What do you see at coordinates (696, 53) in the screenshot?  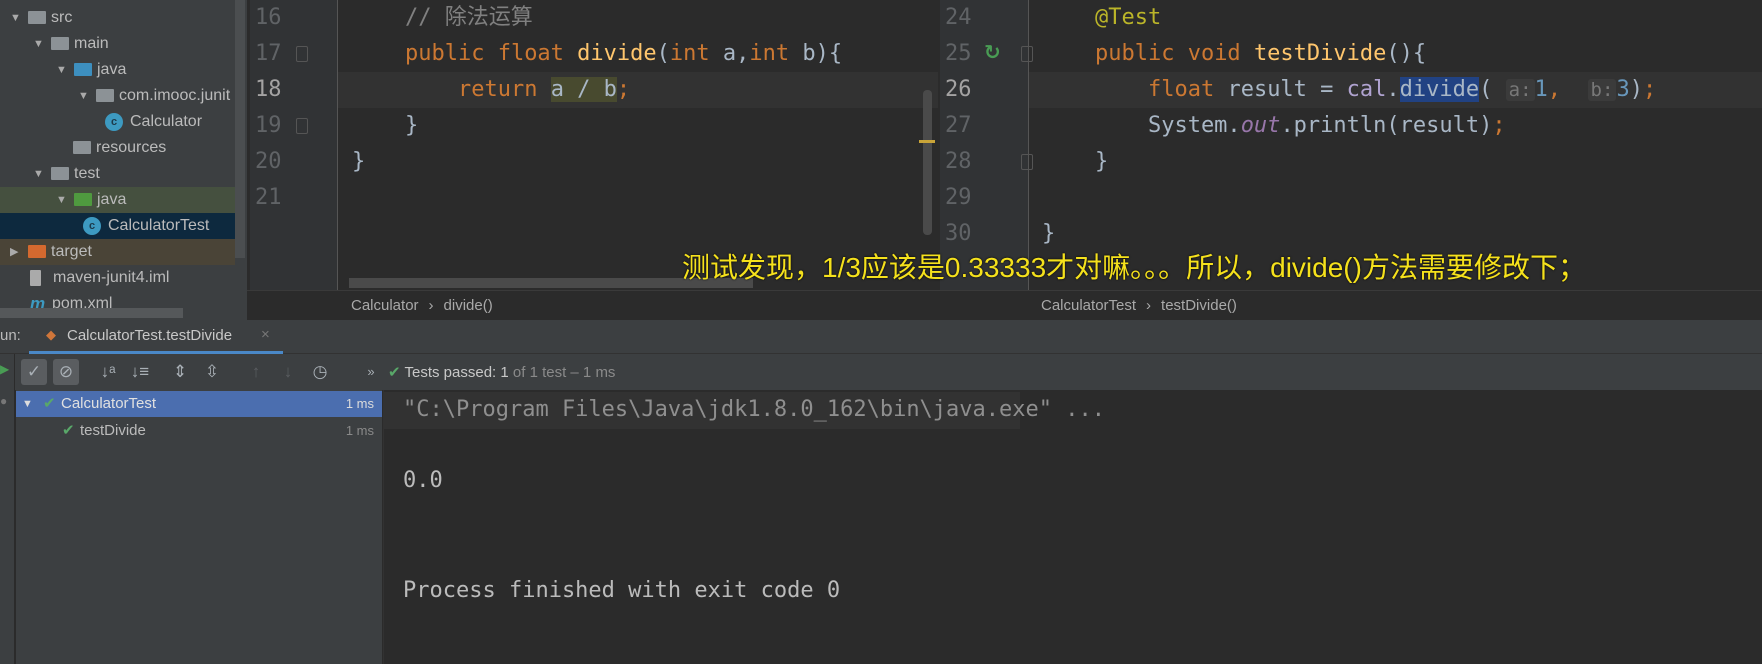 I see `code-token: int` at bounding box center [696, 53].